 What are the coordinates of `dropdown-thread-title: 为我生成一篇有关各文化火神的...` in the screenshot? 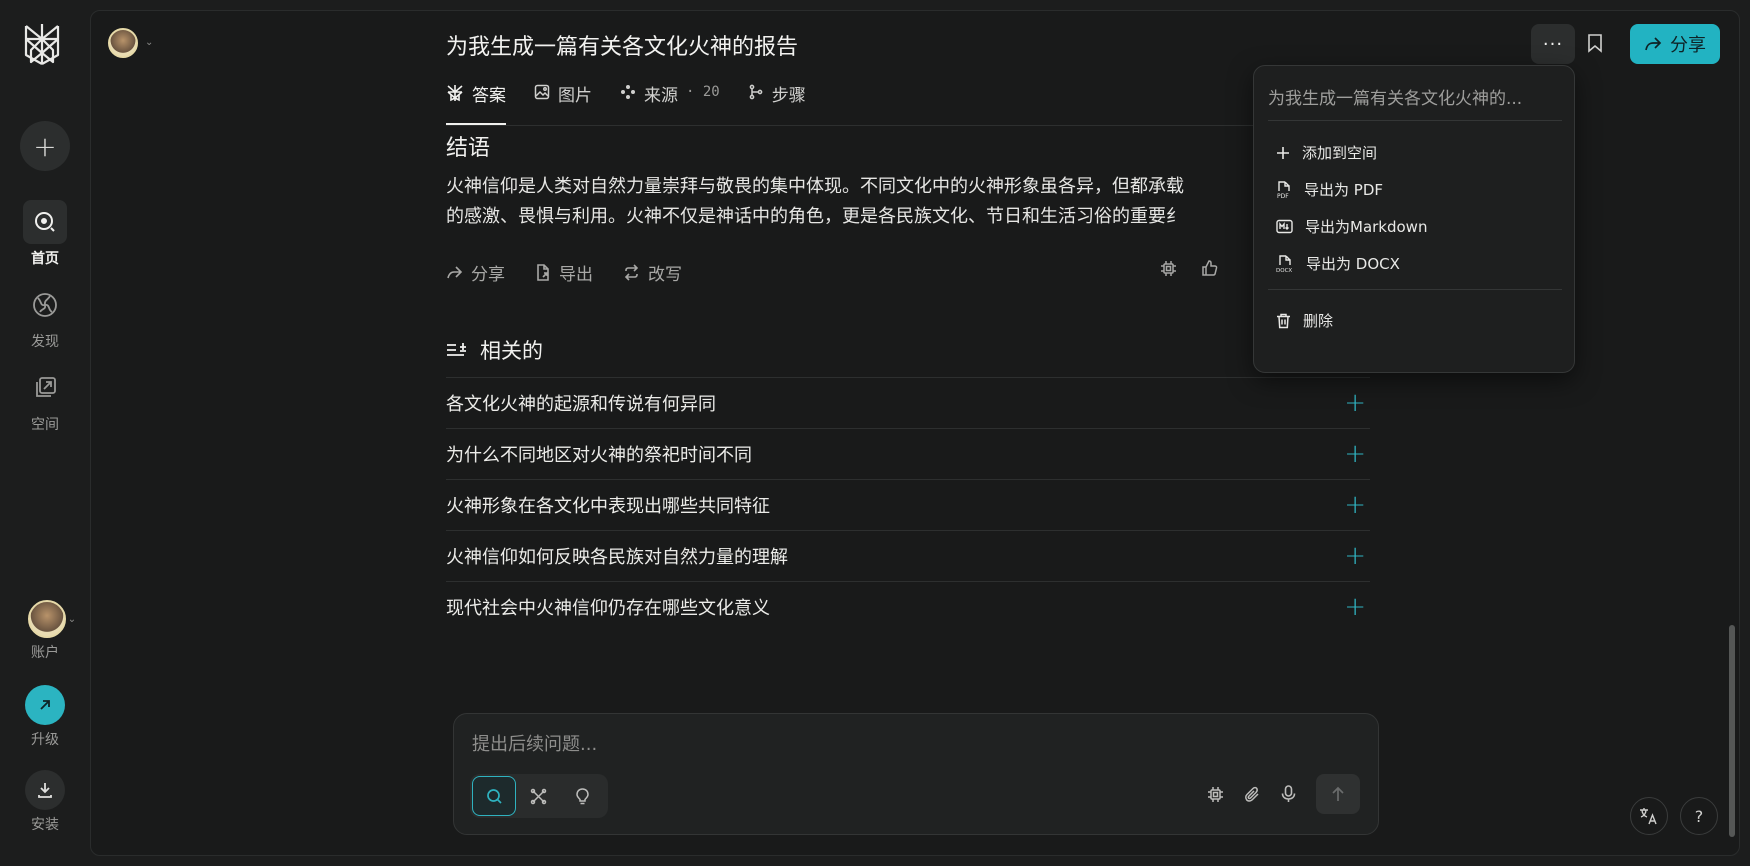 It's located at (1395, 99).